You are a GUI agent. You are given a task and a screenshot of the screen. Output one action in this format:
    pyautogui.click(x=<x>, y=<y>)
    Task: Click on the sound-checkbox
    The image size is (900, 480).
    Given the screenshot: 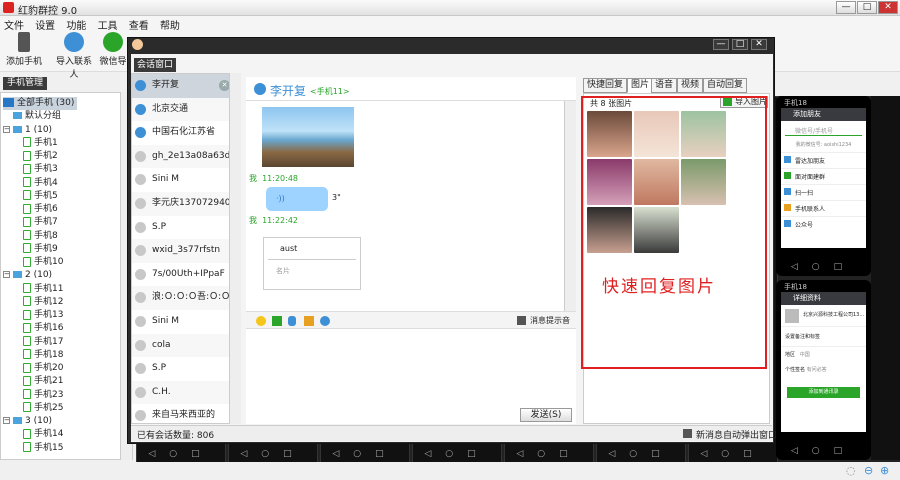 What is the action you would take?
    pyautogui.click(x=521, y=320)
    